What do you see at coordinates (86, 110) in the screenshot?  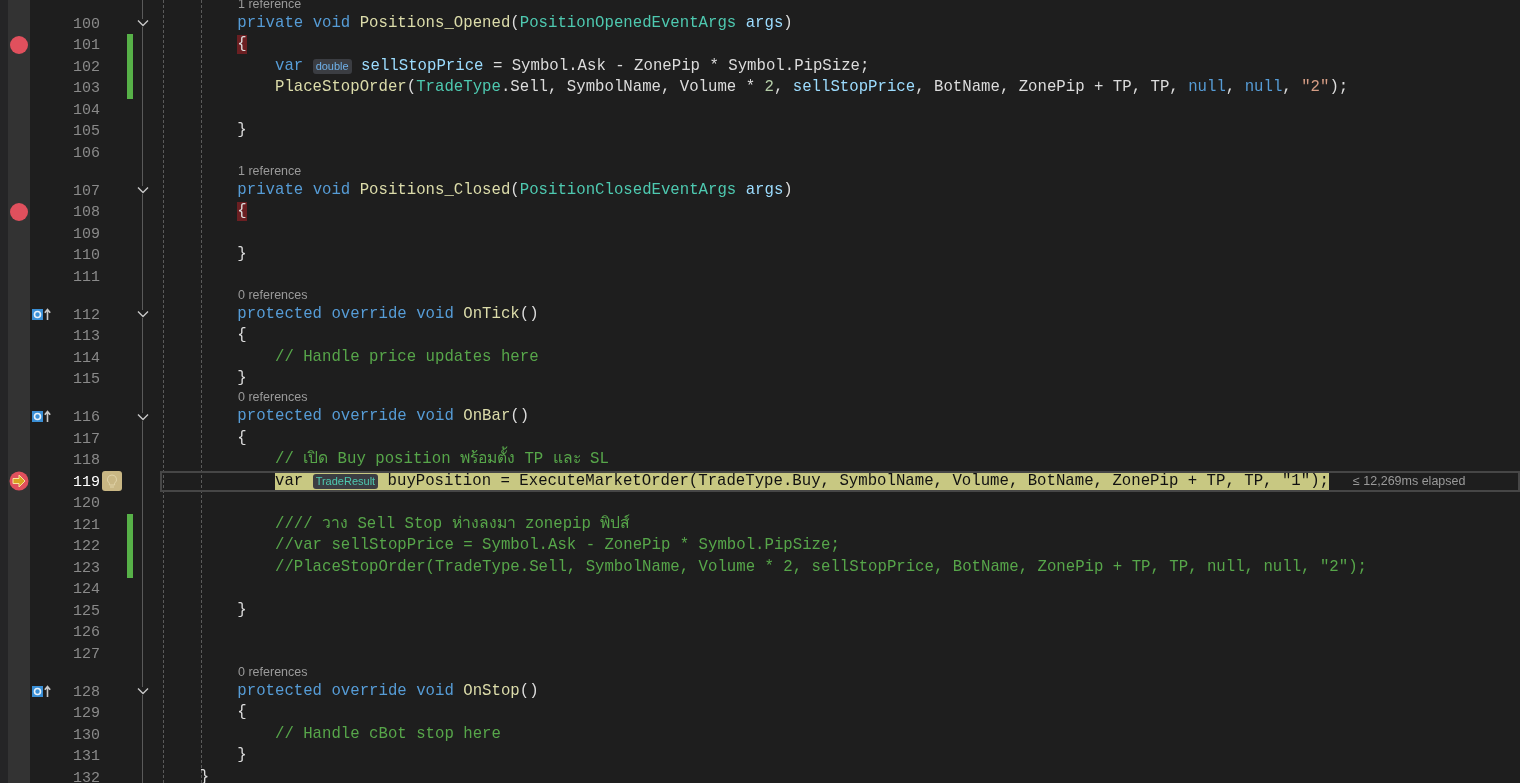 I see `line-number: 104` at bounding box center [86, 110].